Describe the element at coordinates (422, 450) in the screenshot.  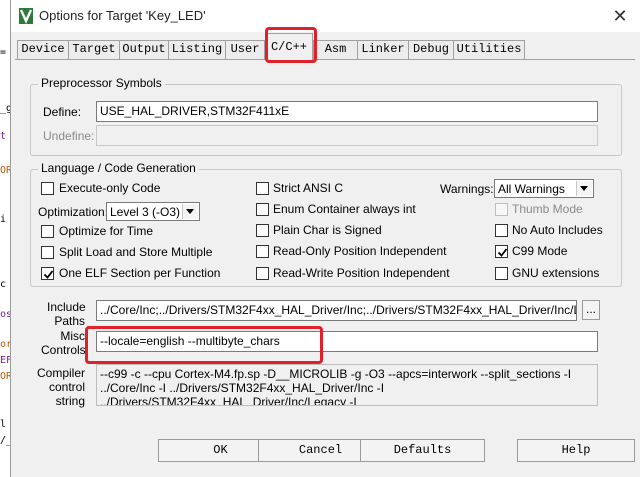
I see `defaults-button: Defaults` at that location.